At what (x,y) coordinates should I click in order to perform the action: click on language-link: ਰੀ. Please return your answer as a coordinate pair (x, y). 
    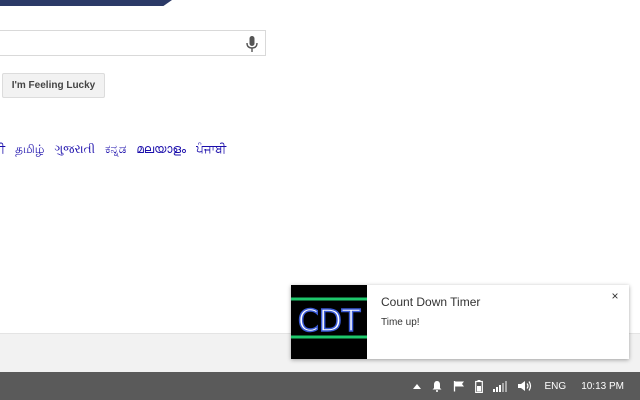
    Looking at the image, I should click on (2, 150).